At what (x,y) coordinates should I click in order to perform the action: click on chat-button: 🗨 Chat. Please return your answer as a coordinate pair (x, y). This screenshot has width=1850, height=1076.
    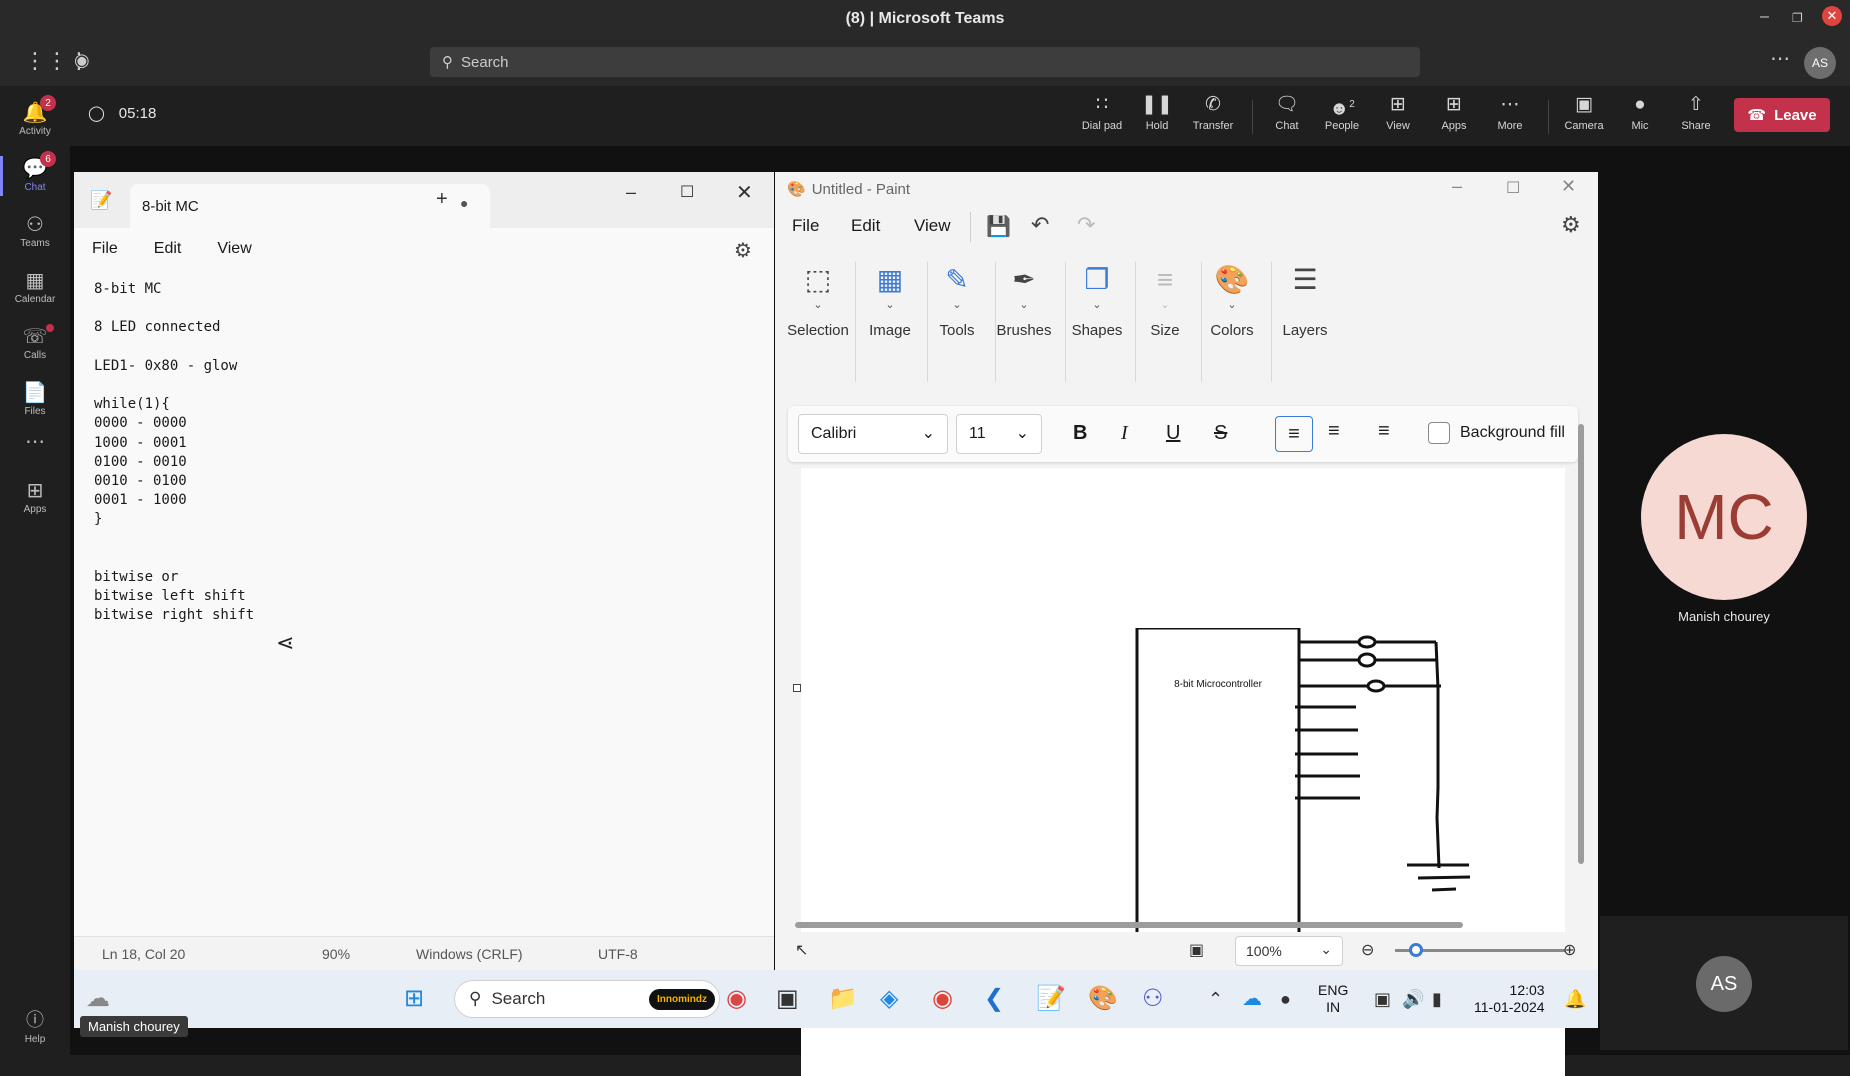
    Looking at the image, I should click on (1287, 113).